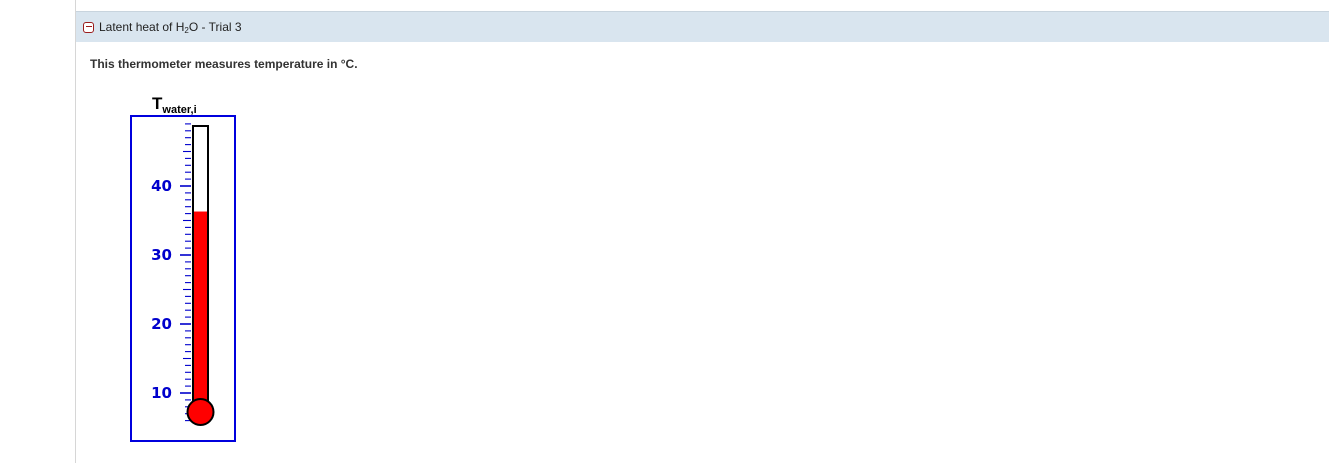  I want to click on thermometer: 10 20 30 40, so click(183, 278).